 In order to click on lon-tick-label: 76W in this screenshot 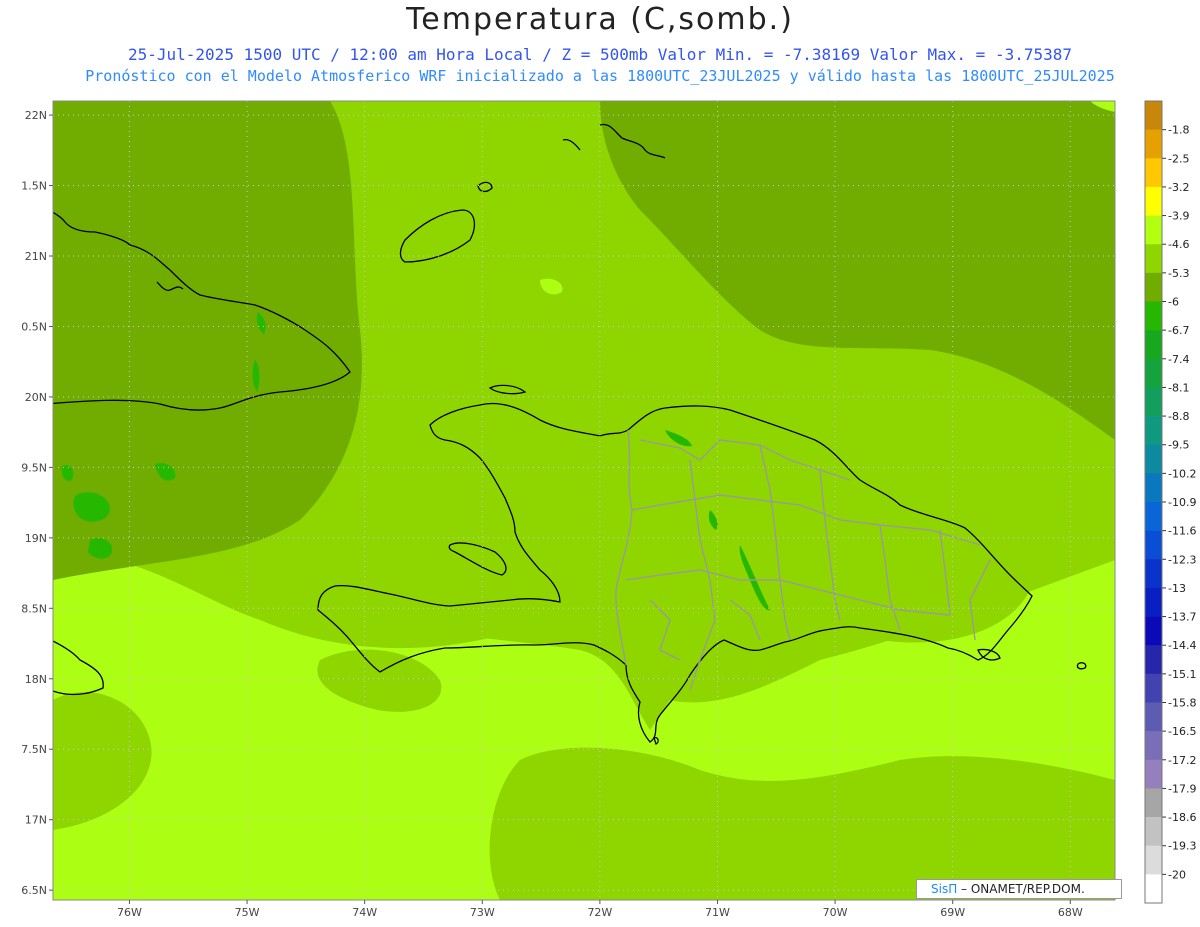, I will do `click(129, 912)`.